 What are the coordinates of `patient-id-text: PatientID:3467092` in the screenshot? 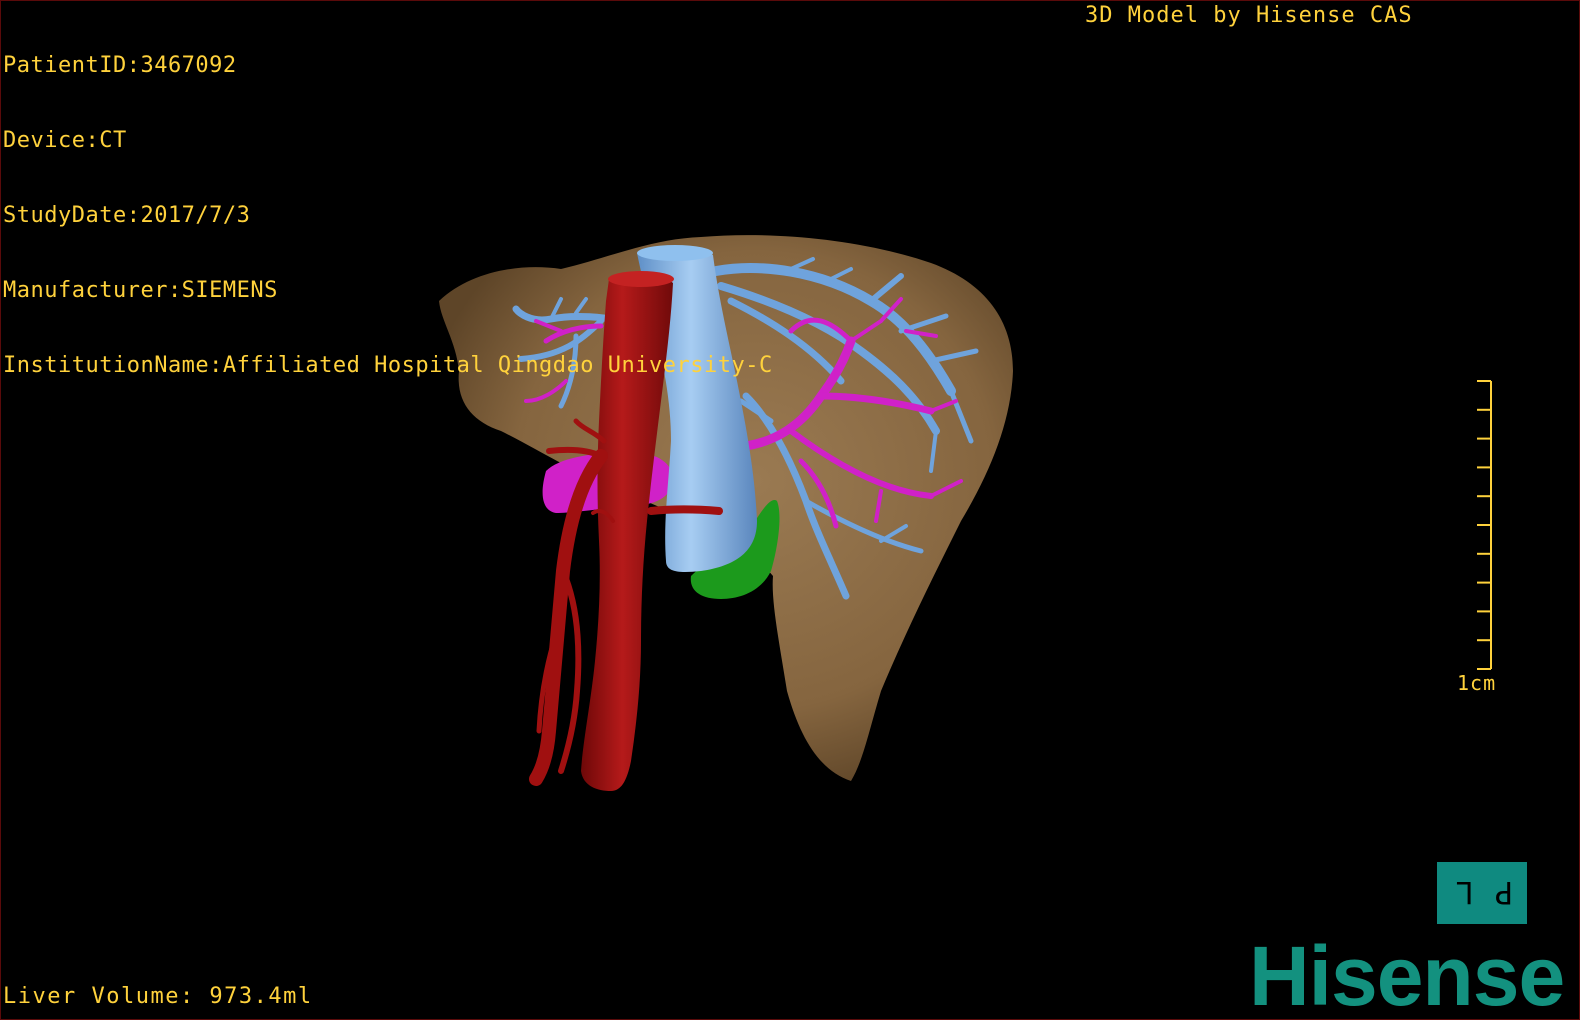 It's located at (120, 65).